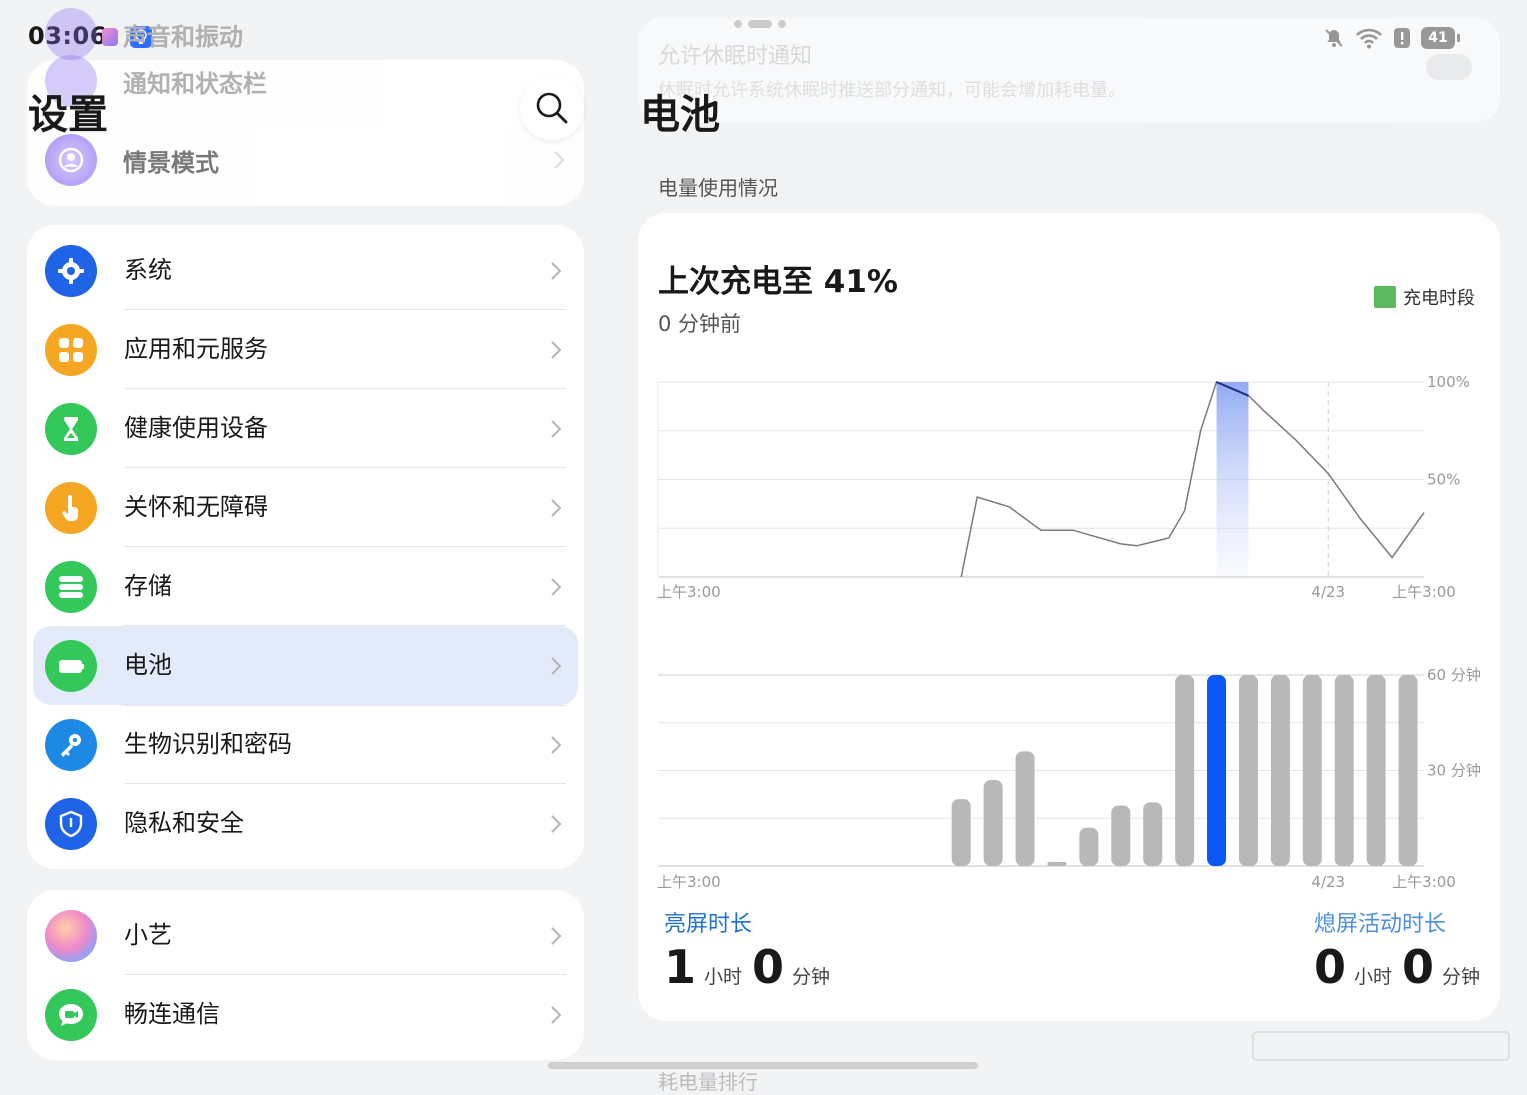  I want to click on last-charge-title: 上次充电至 41%, so click(778, 282).